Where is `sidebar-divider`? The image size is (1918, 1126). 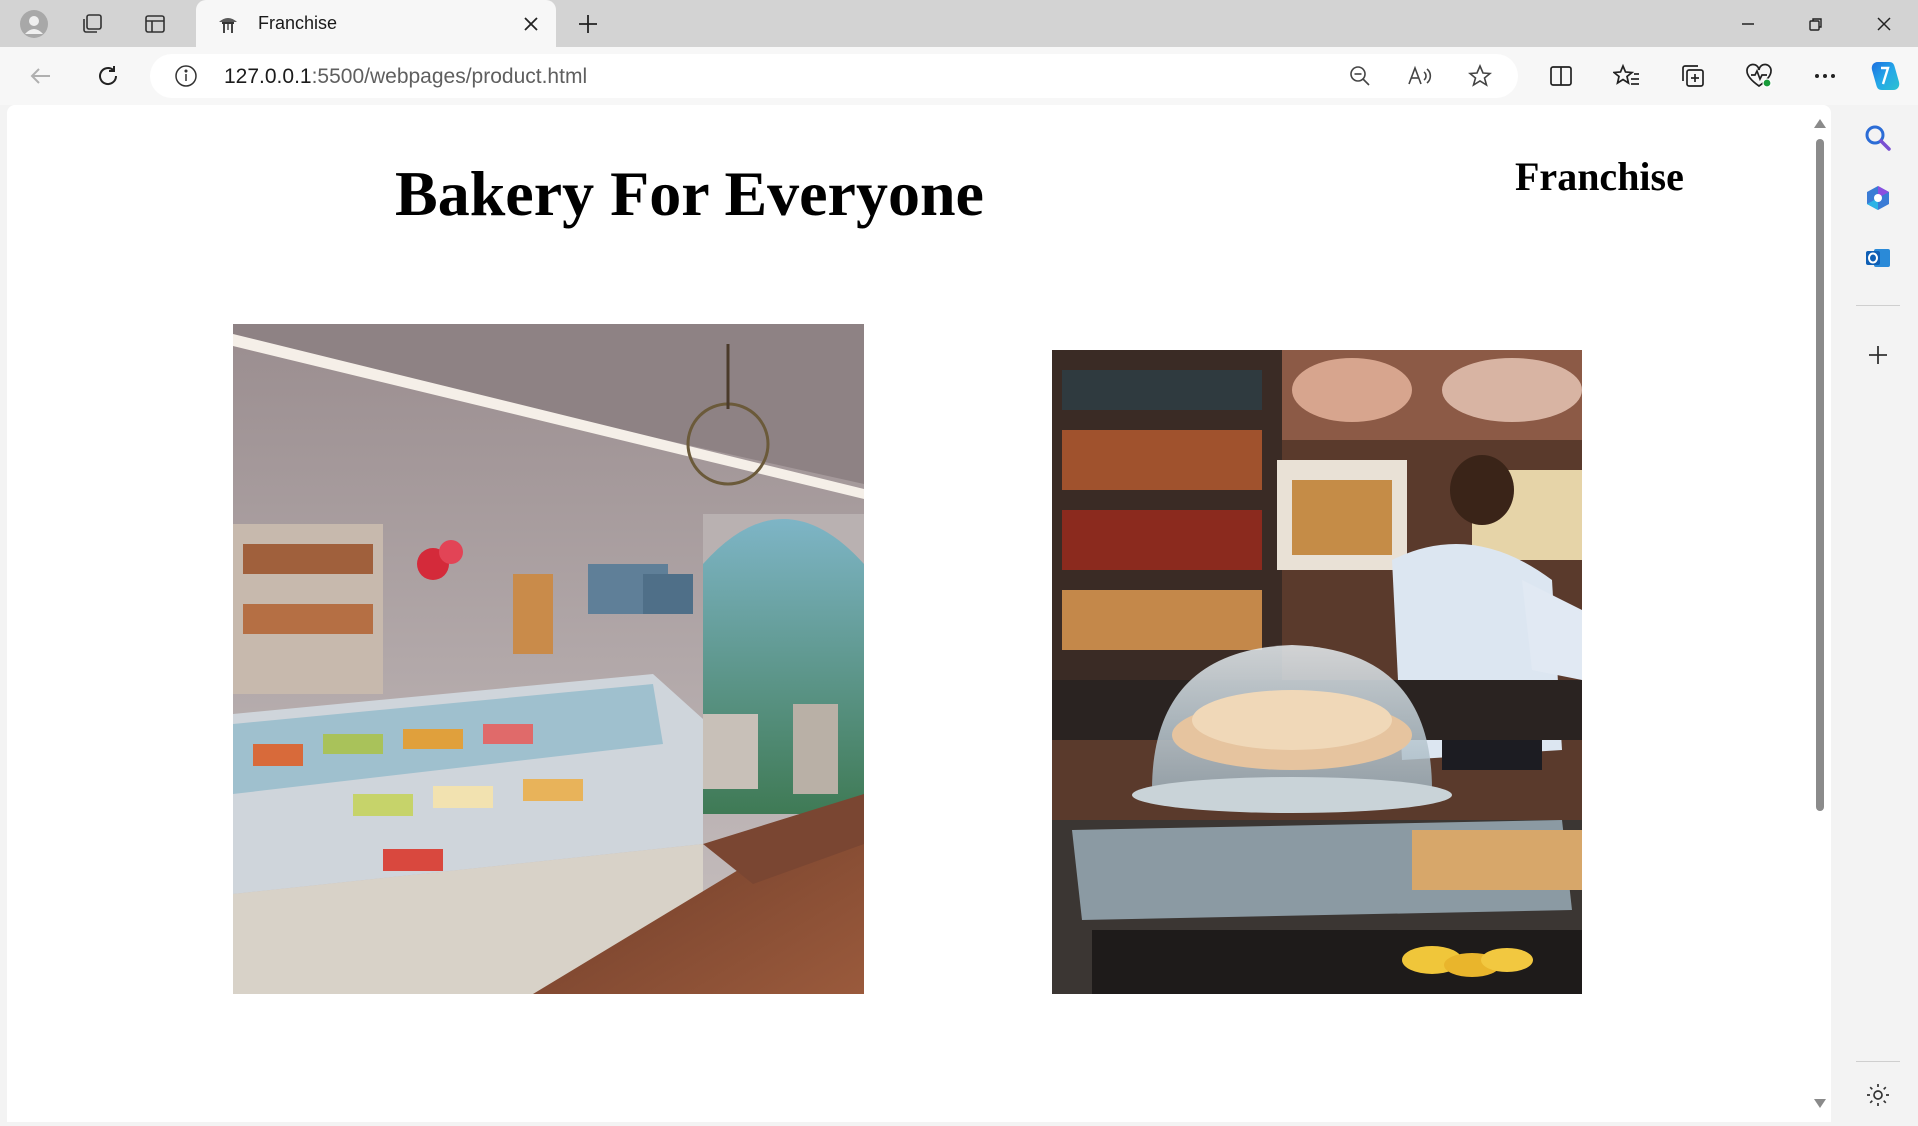 sidebar-divider is located at coordinates (1878, 305).